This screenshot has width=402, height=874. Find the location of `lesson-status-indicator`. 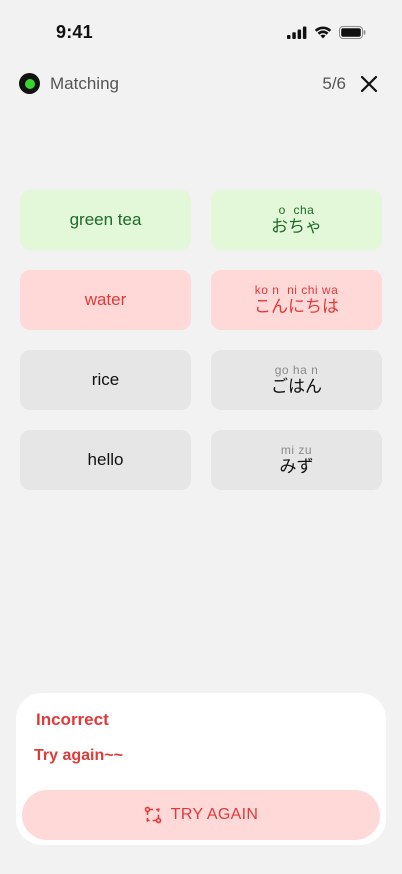

lesson-status-indicator is located at coordinates (29, 83).